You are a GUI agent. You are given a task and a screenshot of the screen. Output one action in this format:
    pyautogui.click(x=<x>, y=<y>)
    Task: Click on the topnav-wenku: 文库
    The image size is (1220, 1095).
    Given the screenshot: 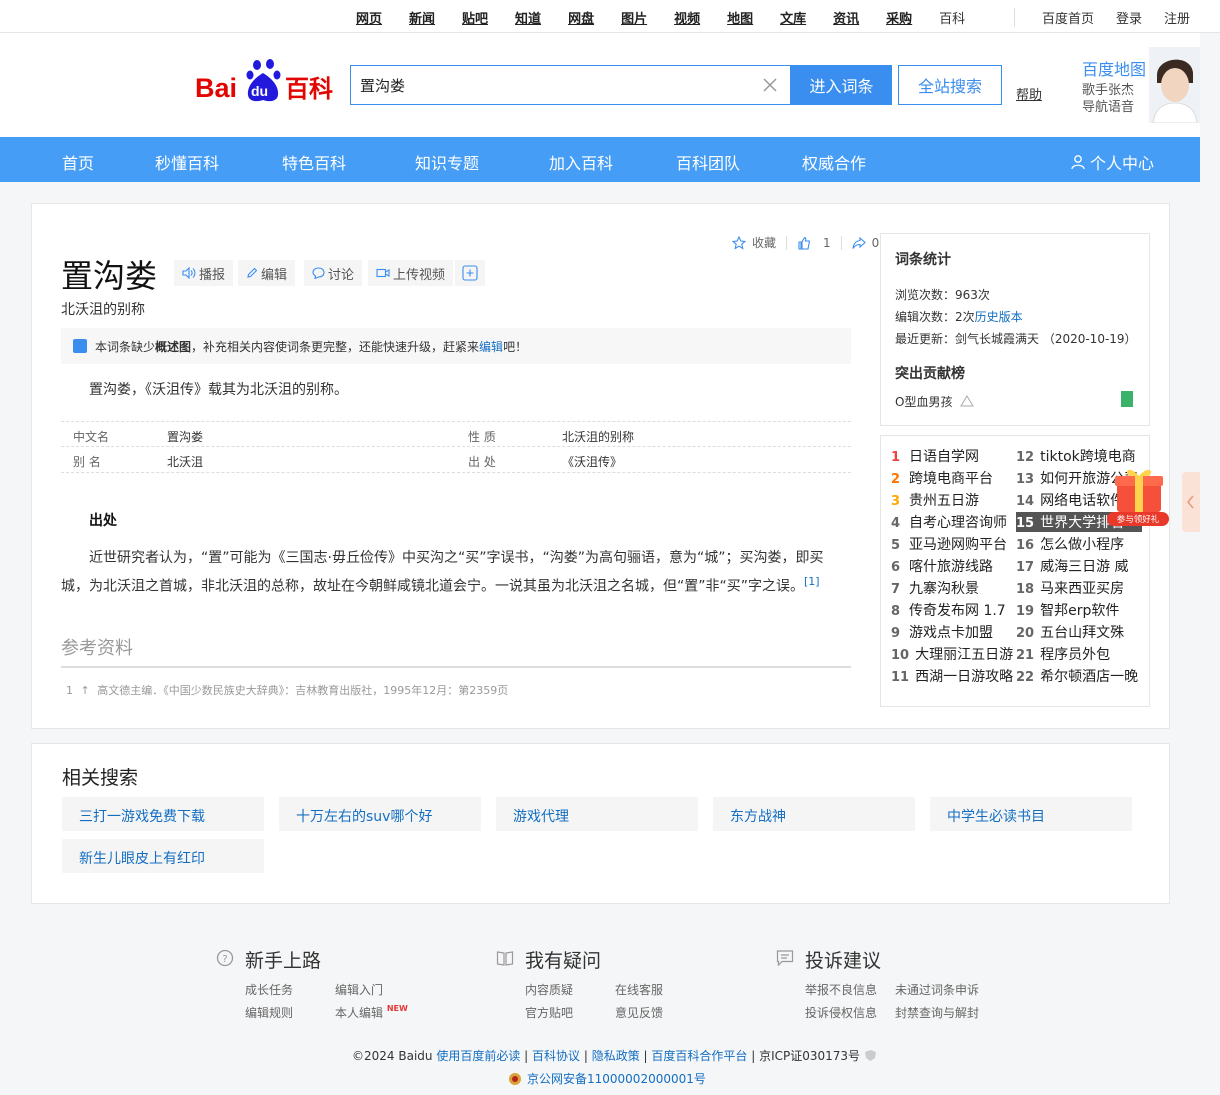 What is the action you would take?
    pyautogui.click(x=793, y=17)
    